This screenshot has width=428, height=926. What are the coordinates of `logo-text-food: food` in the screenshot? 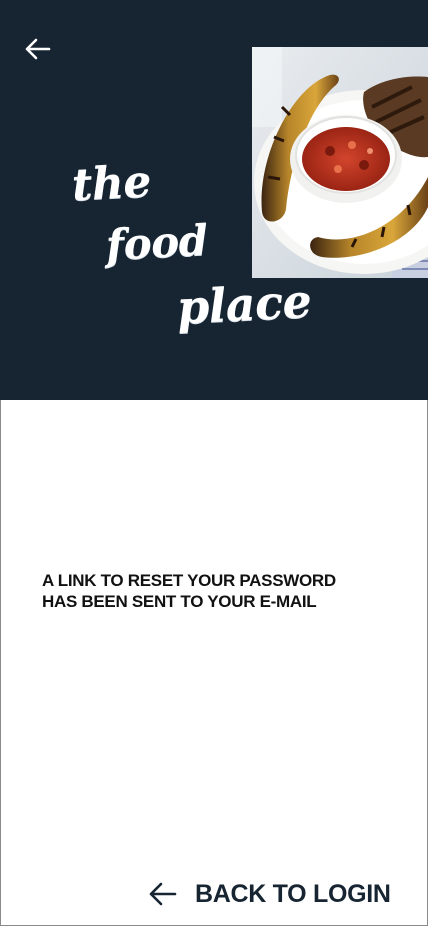 It's located at (156, 242).